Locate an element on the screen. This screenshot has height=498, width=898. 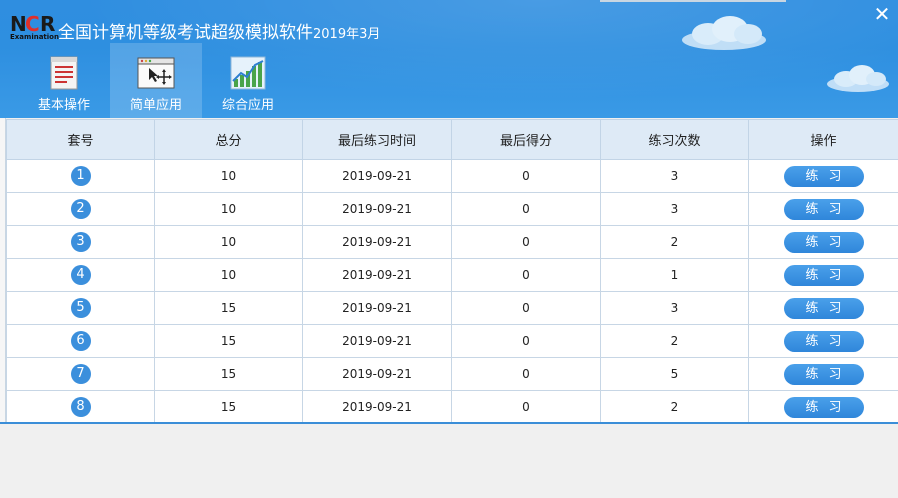
set-number-badge: 1 is located at coordinates (80, 176).